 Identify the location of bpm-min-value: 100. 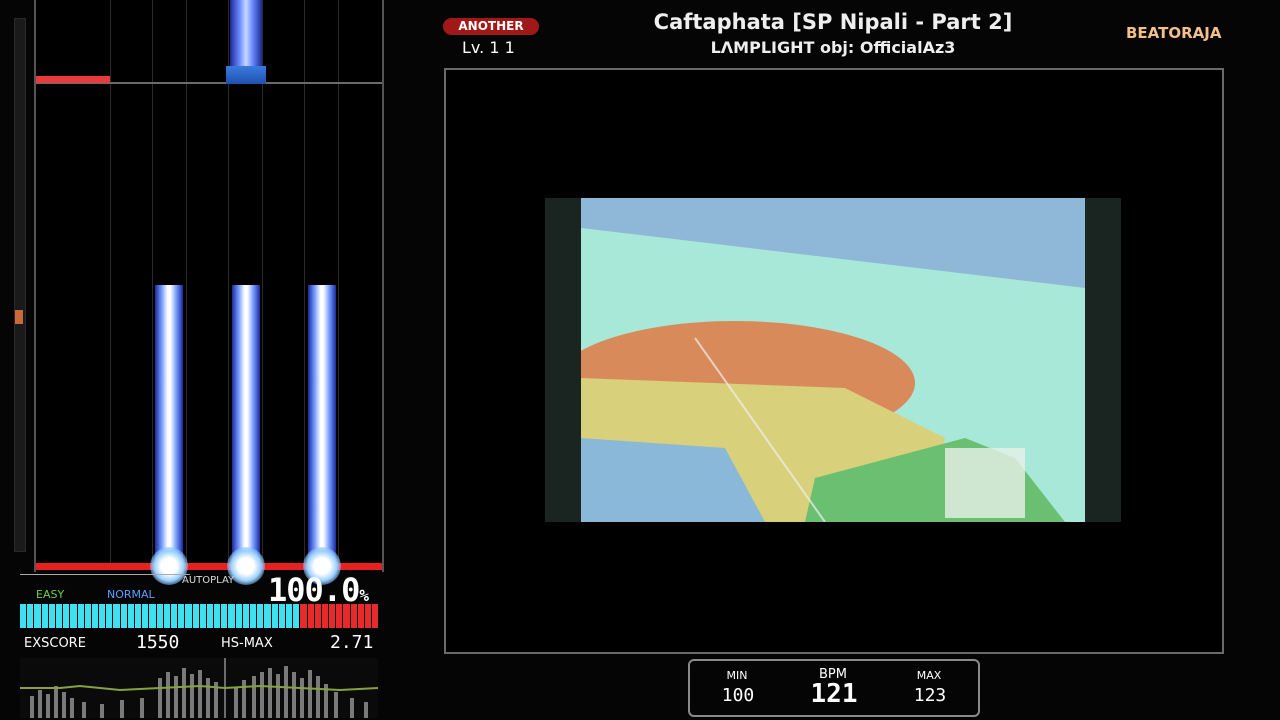
(738, 695).